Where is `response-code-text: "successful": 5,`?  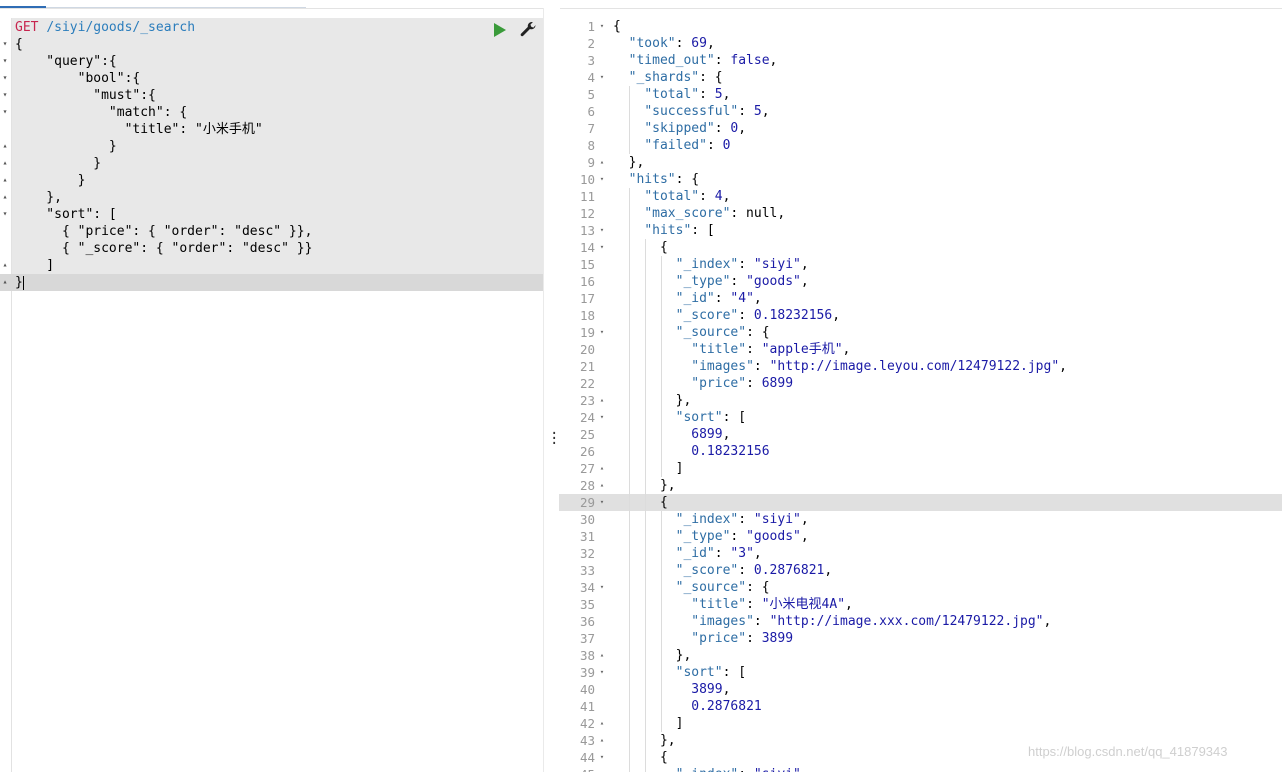 response-code-text: "successful": 5, is located at coordinates (707, 111).